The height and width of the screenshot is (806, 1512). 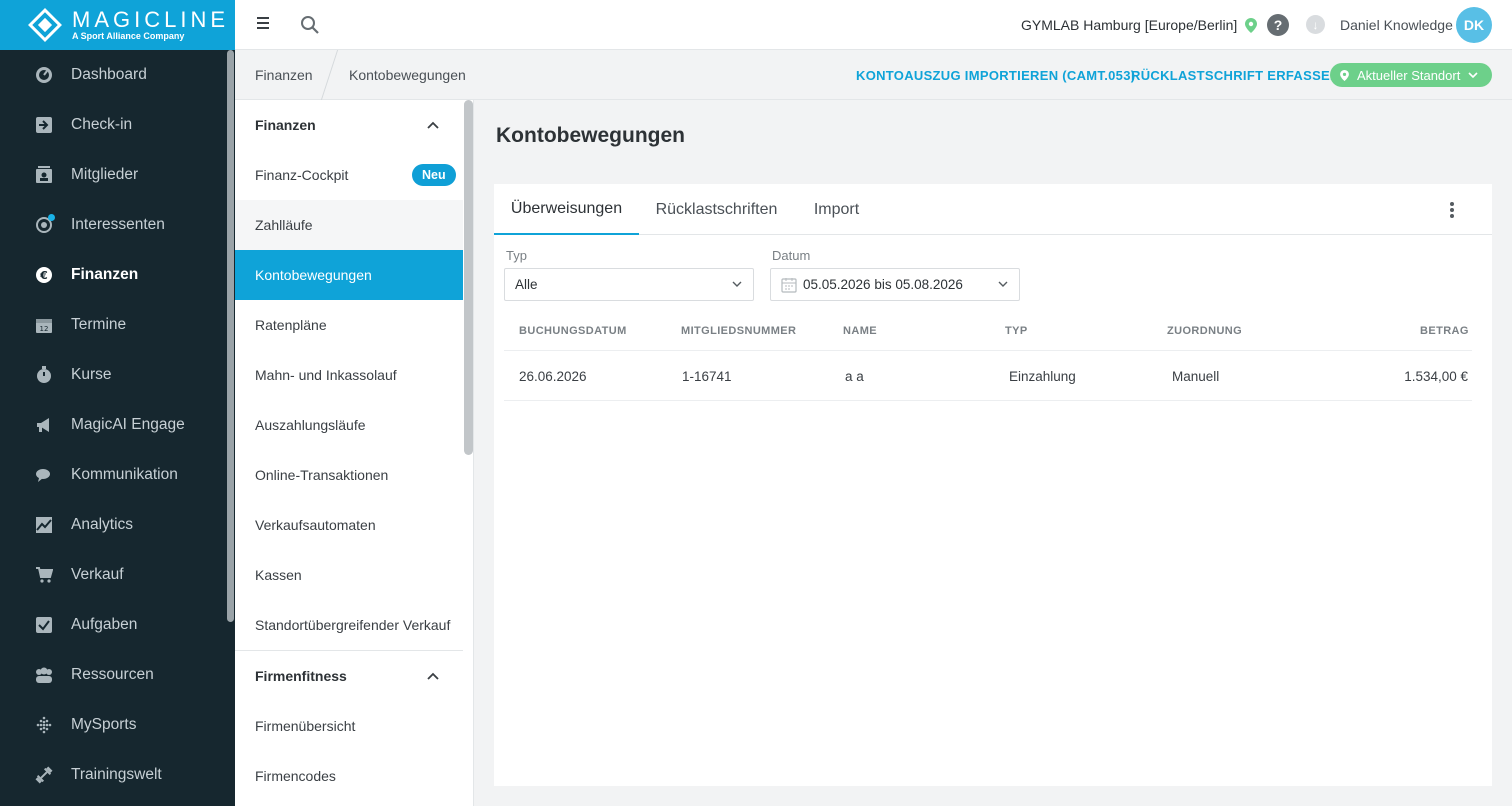 I want to click on record-chargeback-link: RÜCKLASTSCHRIFT ERFASSEN, so click(x=1235, y=75).